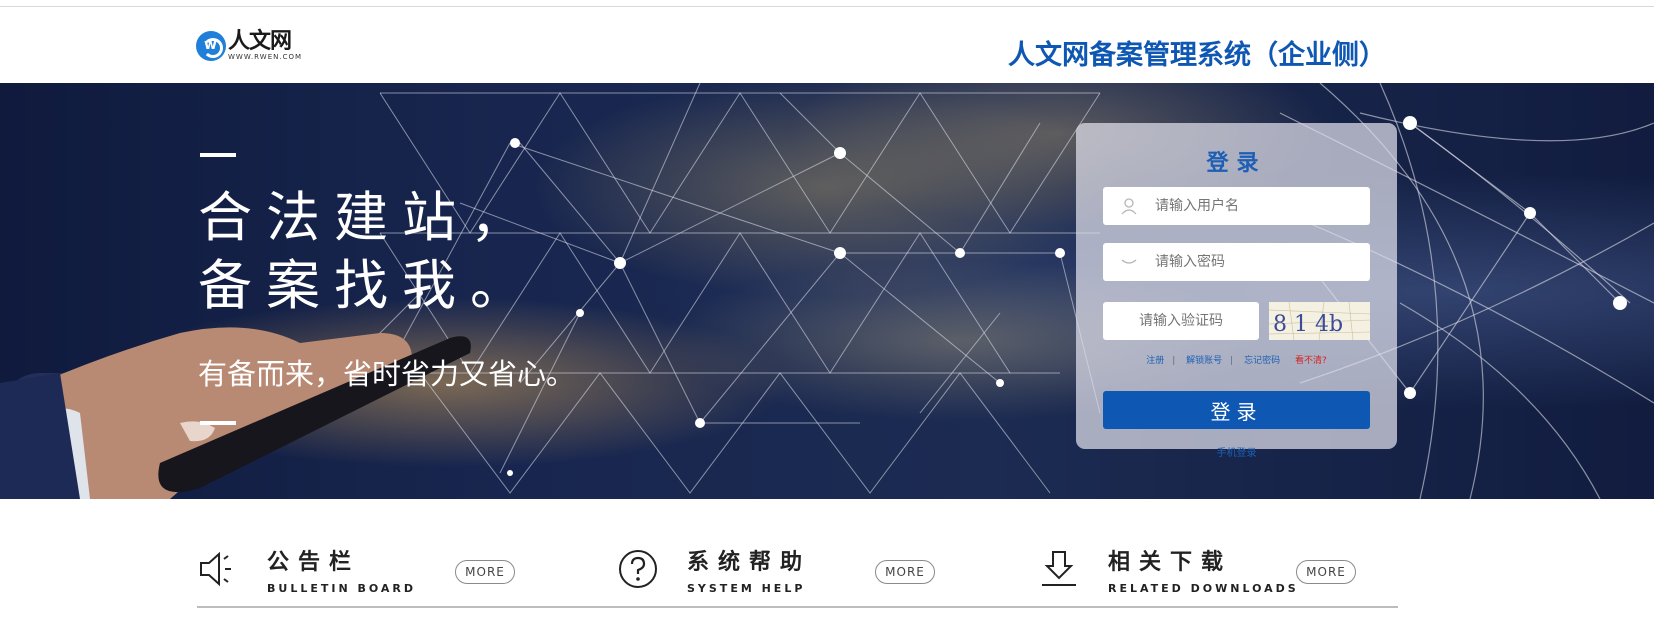  Describe the element at coordinates (387, 374) in the screenshot. I see `sub-slogan: 有备而来，省时省力又省心。` at that location.